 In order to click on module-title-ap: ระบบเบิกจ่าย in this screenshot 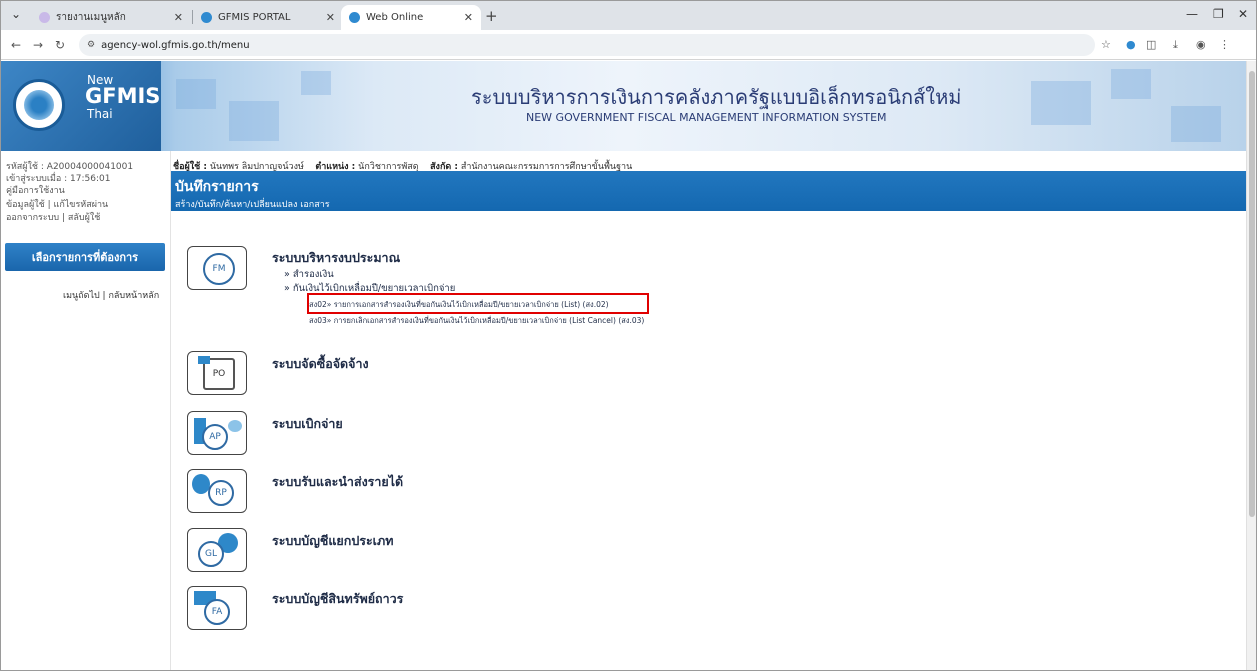, I will do `click(307, 424)`.